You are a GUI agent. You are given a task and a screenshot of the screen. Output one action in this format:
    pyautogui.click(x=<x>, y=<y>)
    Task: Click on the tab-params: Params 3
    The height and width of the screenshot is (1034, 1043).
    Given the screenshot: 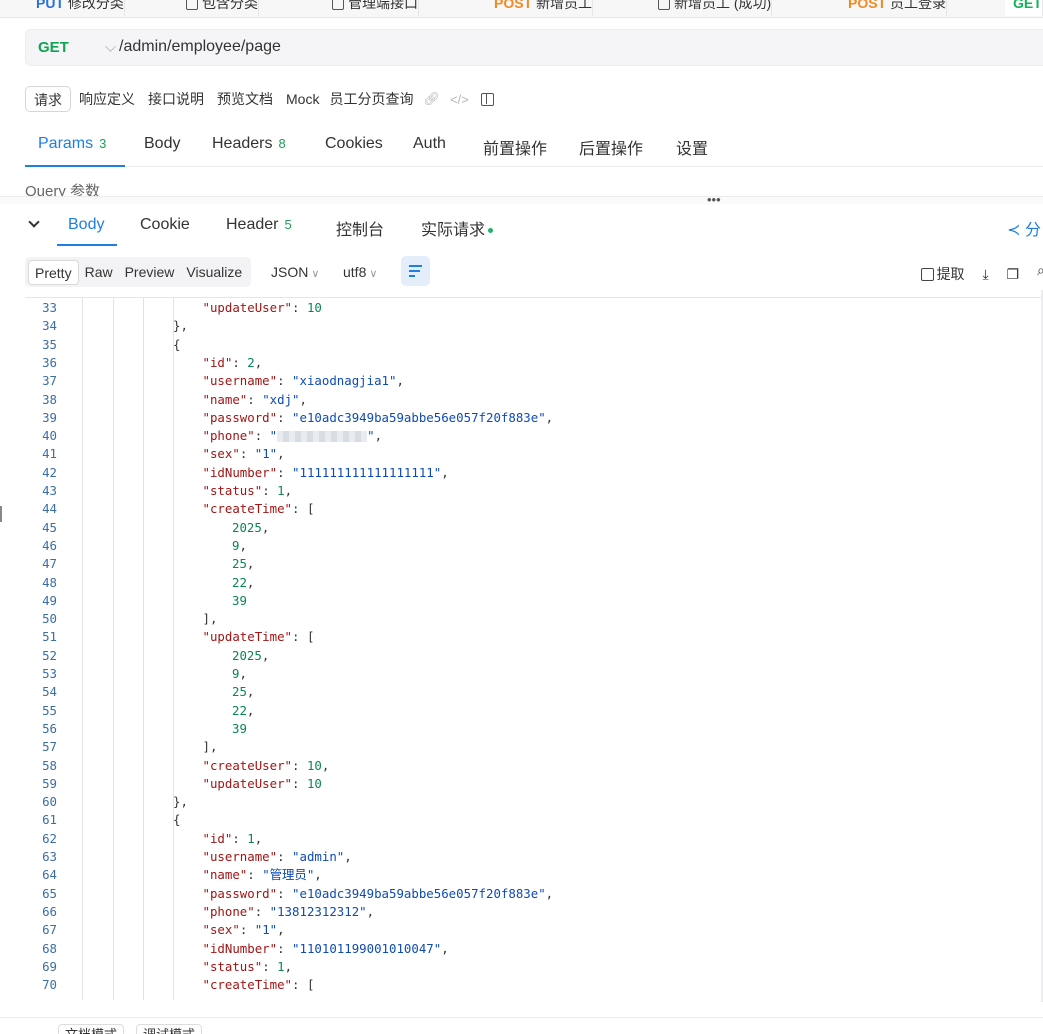 What is the action you would take?
    pyautogui.click(x=72, y=144)
    